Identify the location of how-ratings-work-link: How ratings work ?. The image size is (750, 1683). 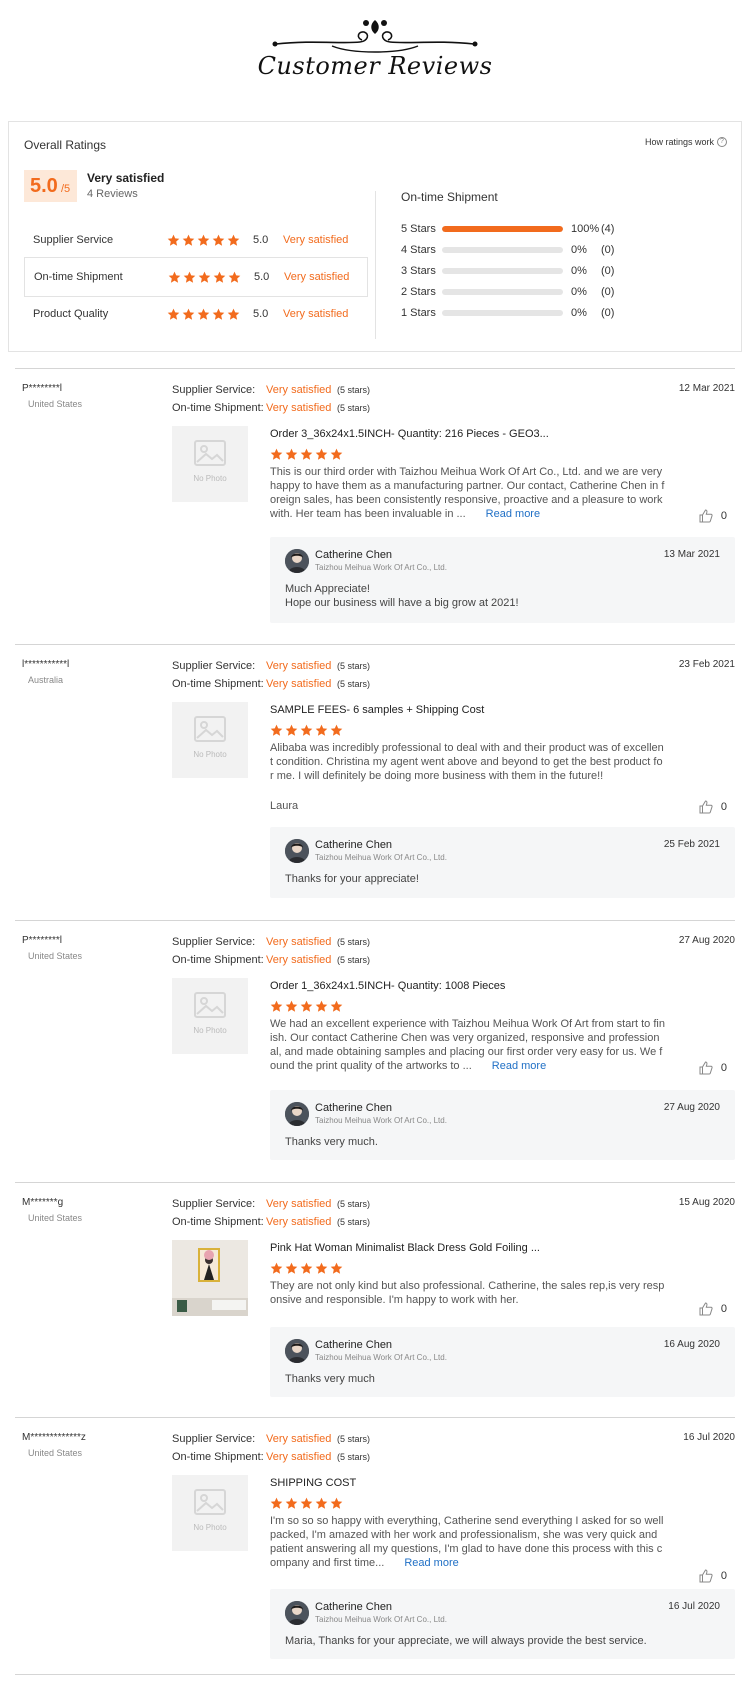
(686, 142).